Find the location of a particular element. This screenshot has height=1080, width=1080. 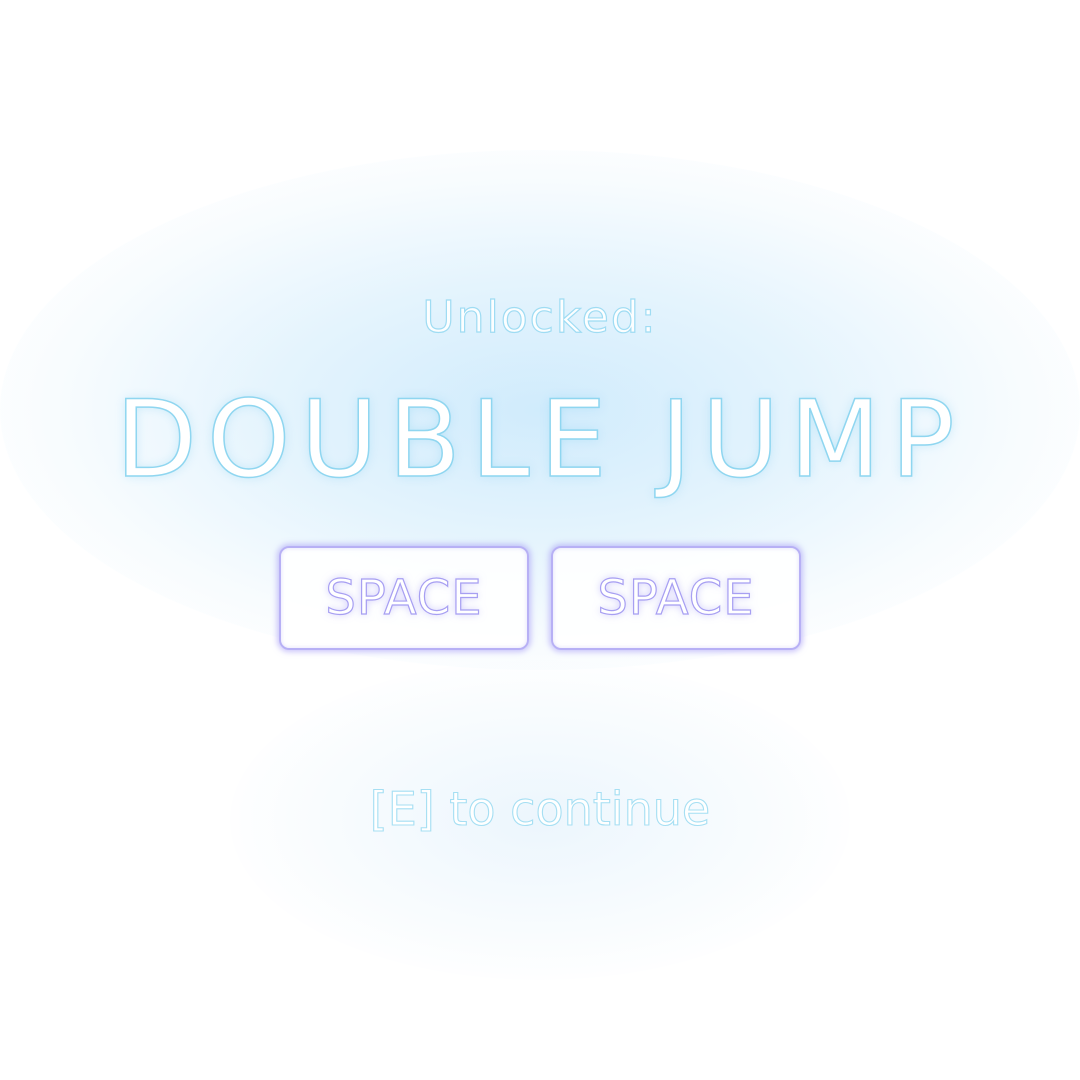

continue-prompt: [E] to continue is located at coordinates (540, 808).